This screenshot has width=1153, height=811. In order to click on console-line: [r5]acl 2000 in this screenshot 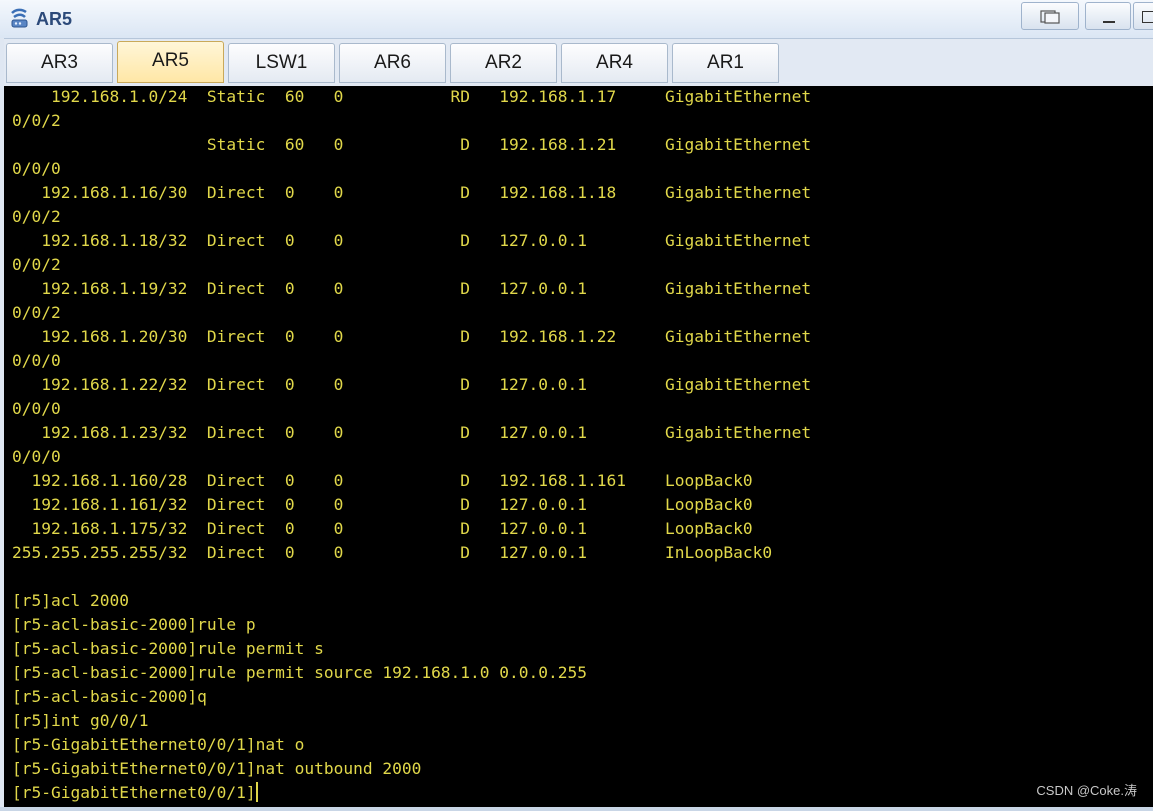, I will do `click(70, 600)`.